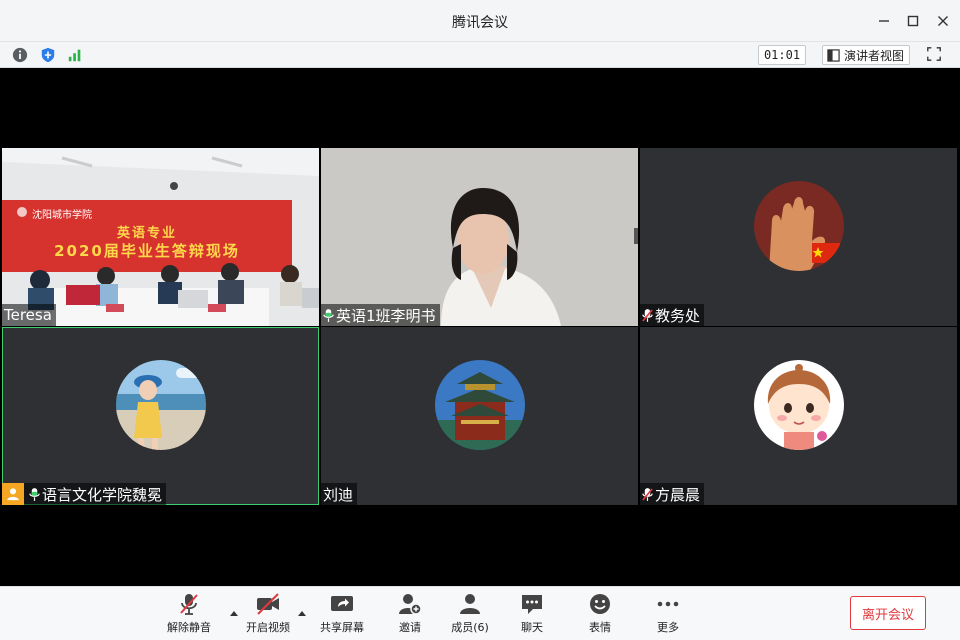  I want to click on maximize-button, so click(913, 21).